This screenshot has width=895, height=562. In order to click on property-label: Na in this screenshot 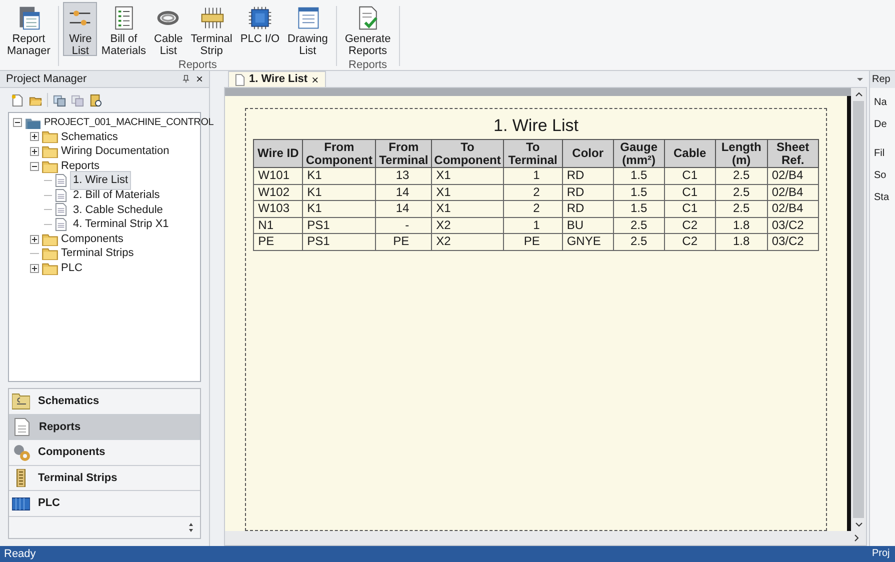, I will do `click(880, 103)`.